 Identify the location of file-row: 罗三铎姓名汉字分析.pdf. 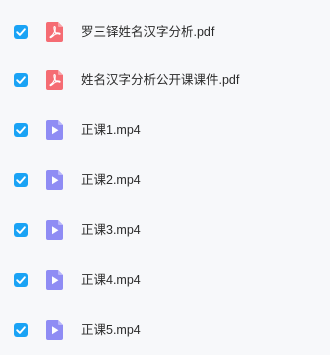
(165, 32).